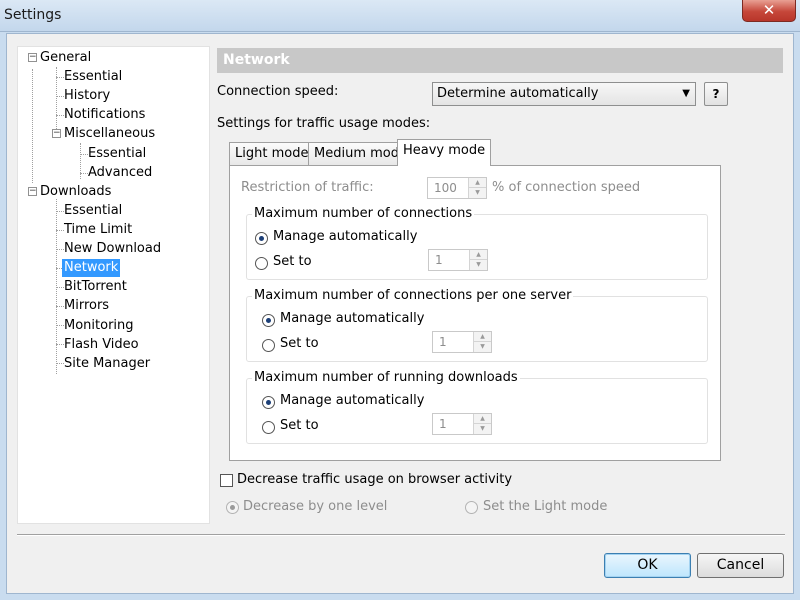 This screenshot has width=800, height=600. What do you see at coordinates (566, 187) in the screenshot?
I see `restriction-unit: % of connection speed` at bounding box center [566, 187].